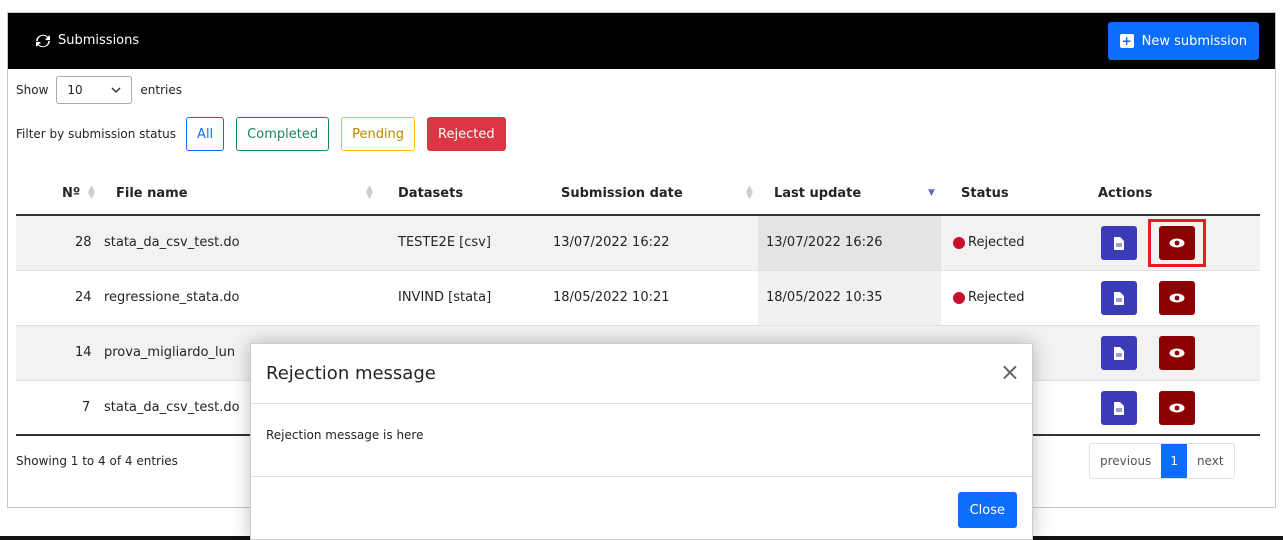  What do you see at coordinates (641, 374) in the screenshot?
I see `modal-header: Rejection message ×` at bounding box center [641, 374].